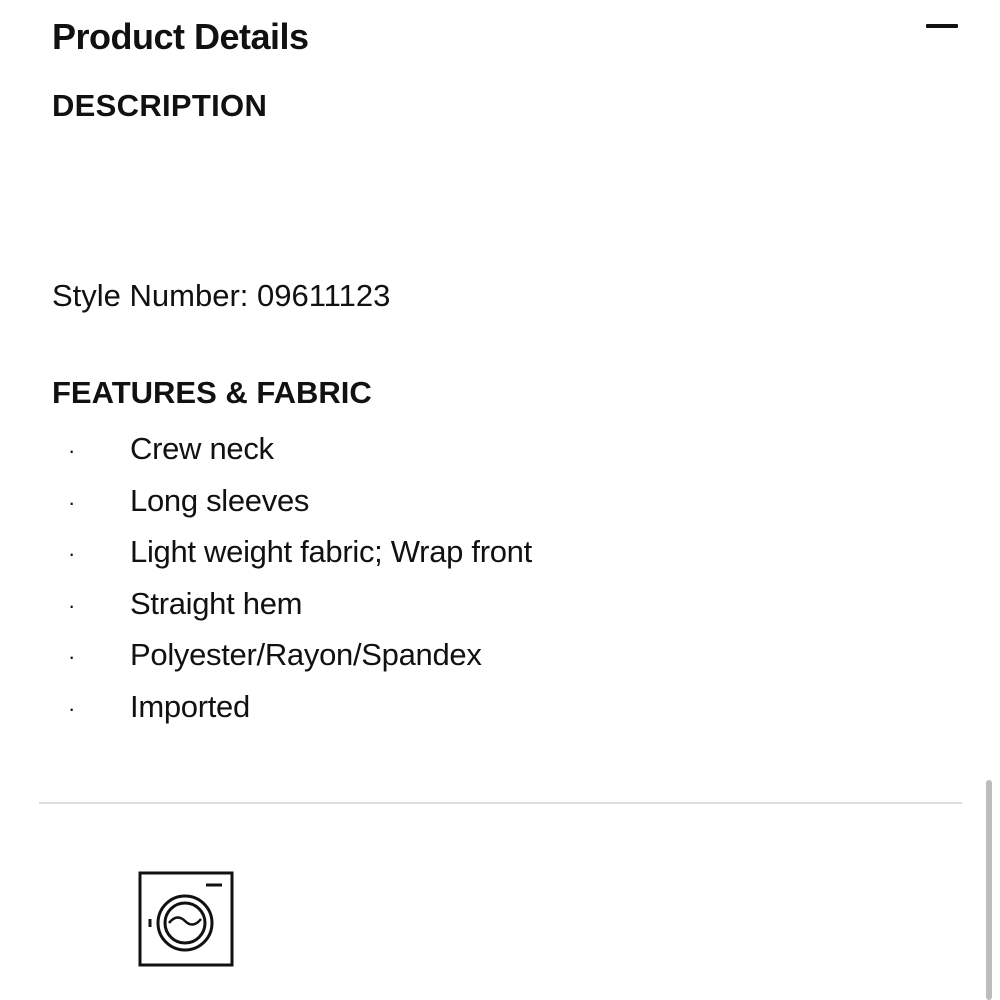 The width and height of the screenshot is (1000, 1000). I want to click on feature-text: Long sleeves, so click(220, 500).